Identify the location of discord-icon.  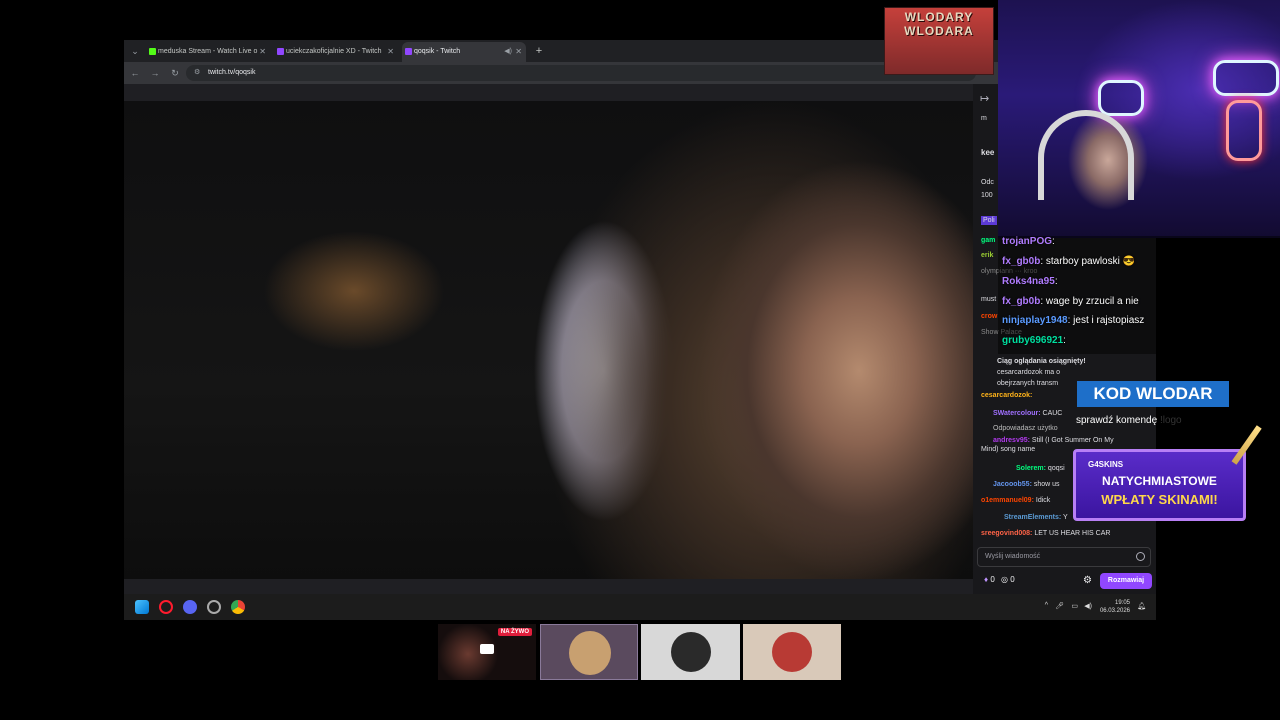
(190, 607).